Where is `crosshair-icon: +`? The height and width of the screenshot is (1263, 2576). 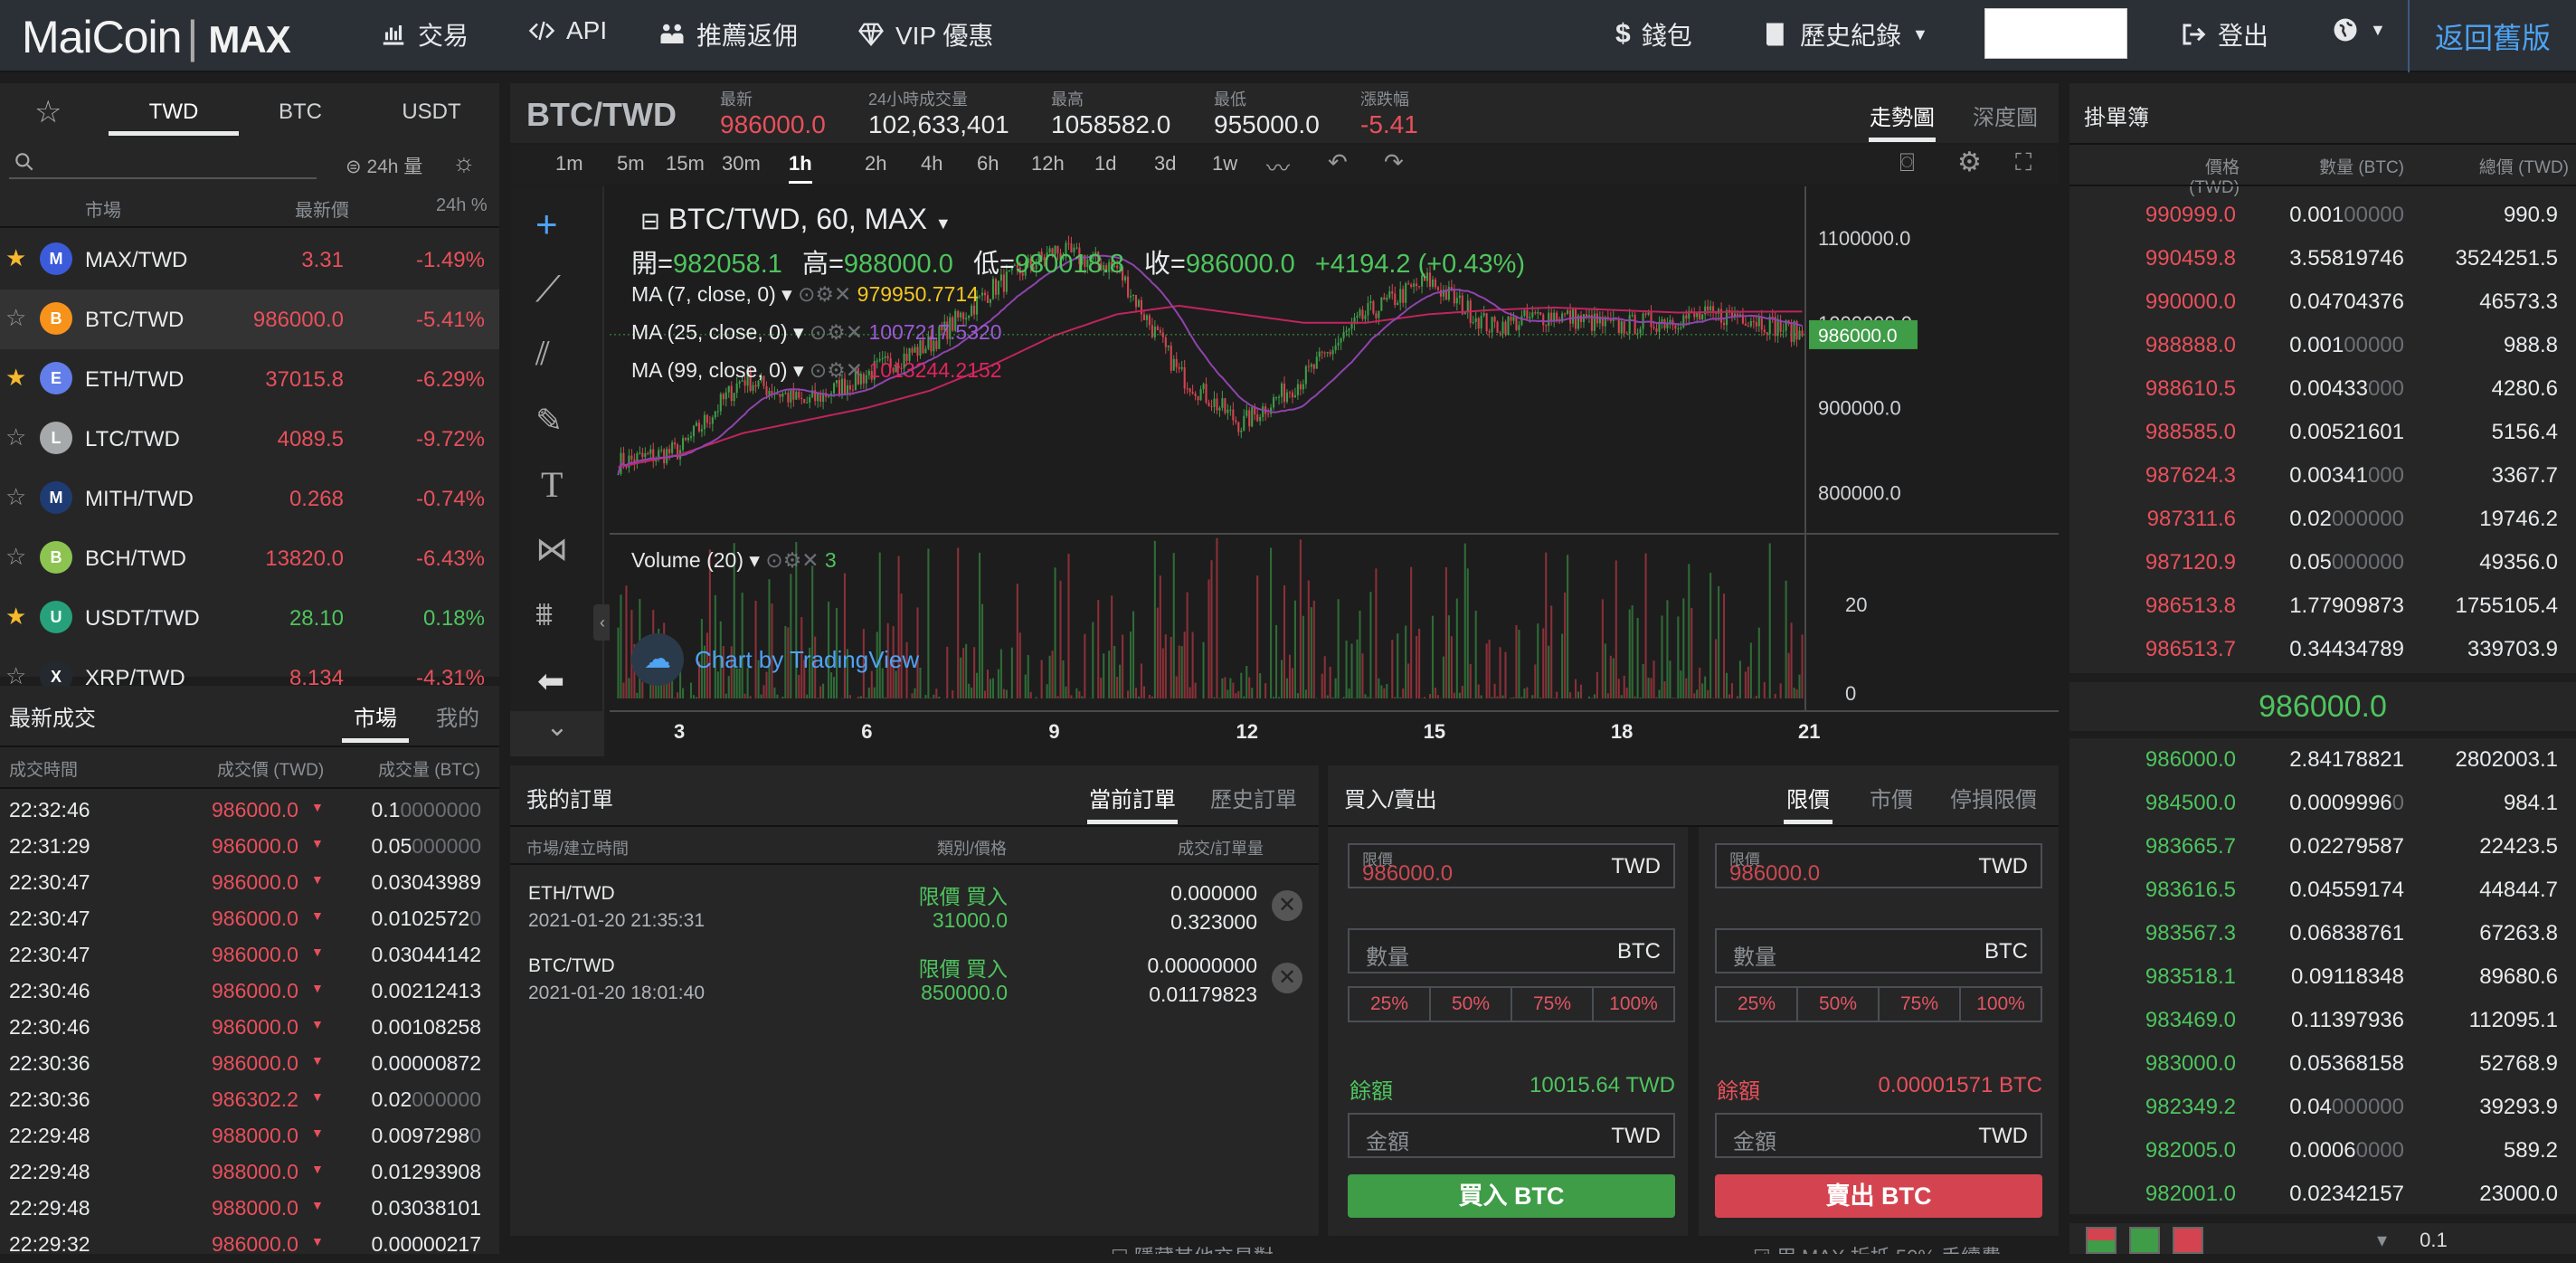
crosshair-icon: + is located at coordinates (546, 225).